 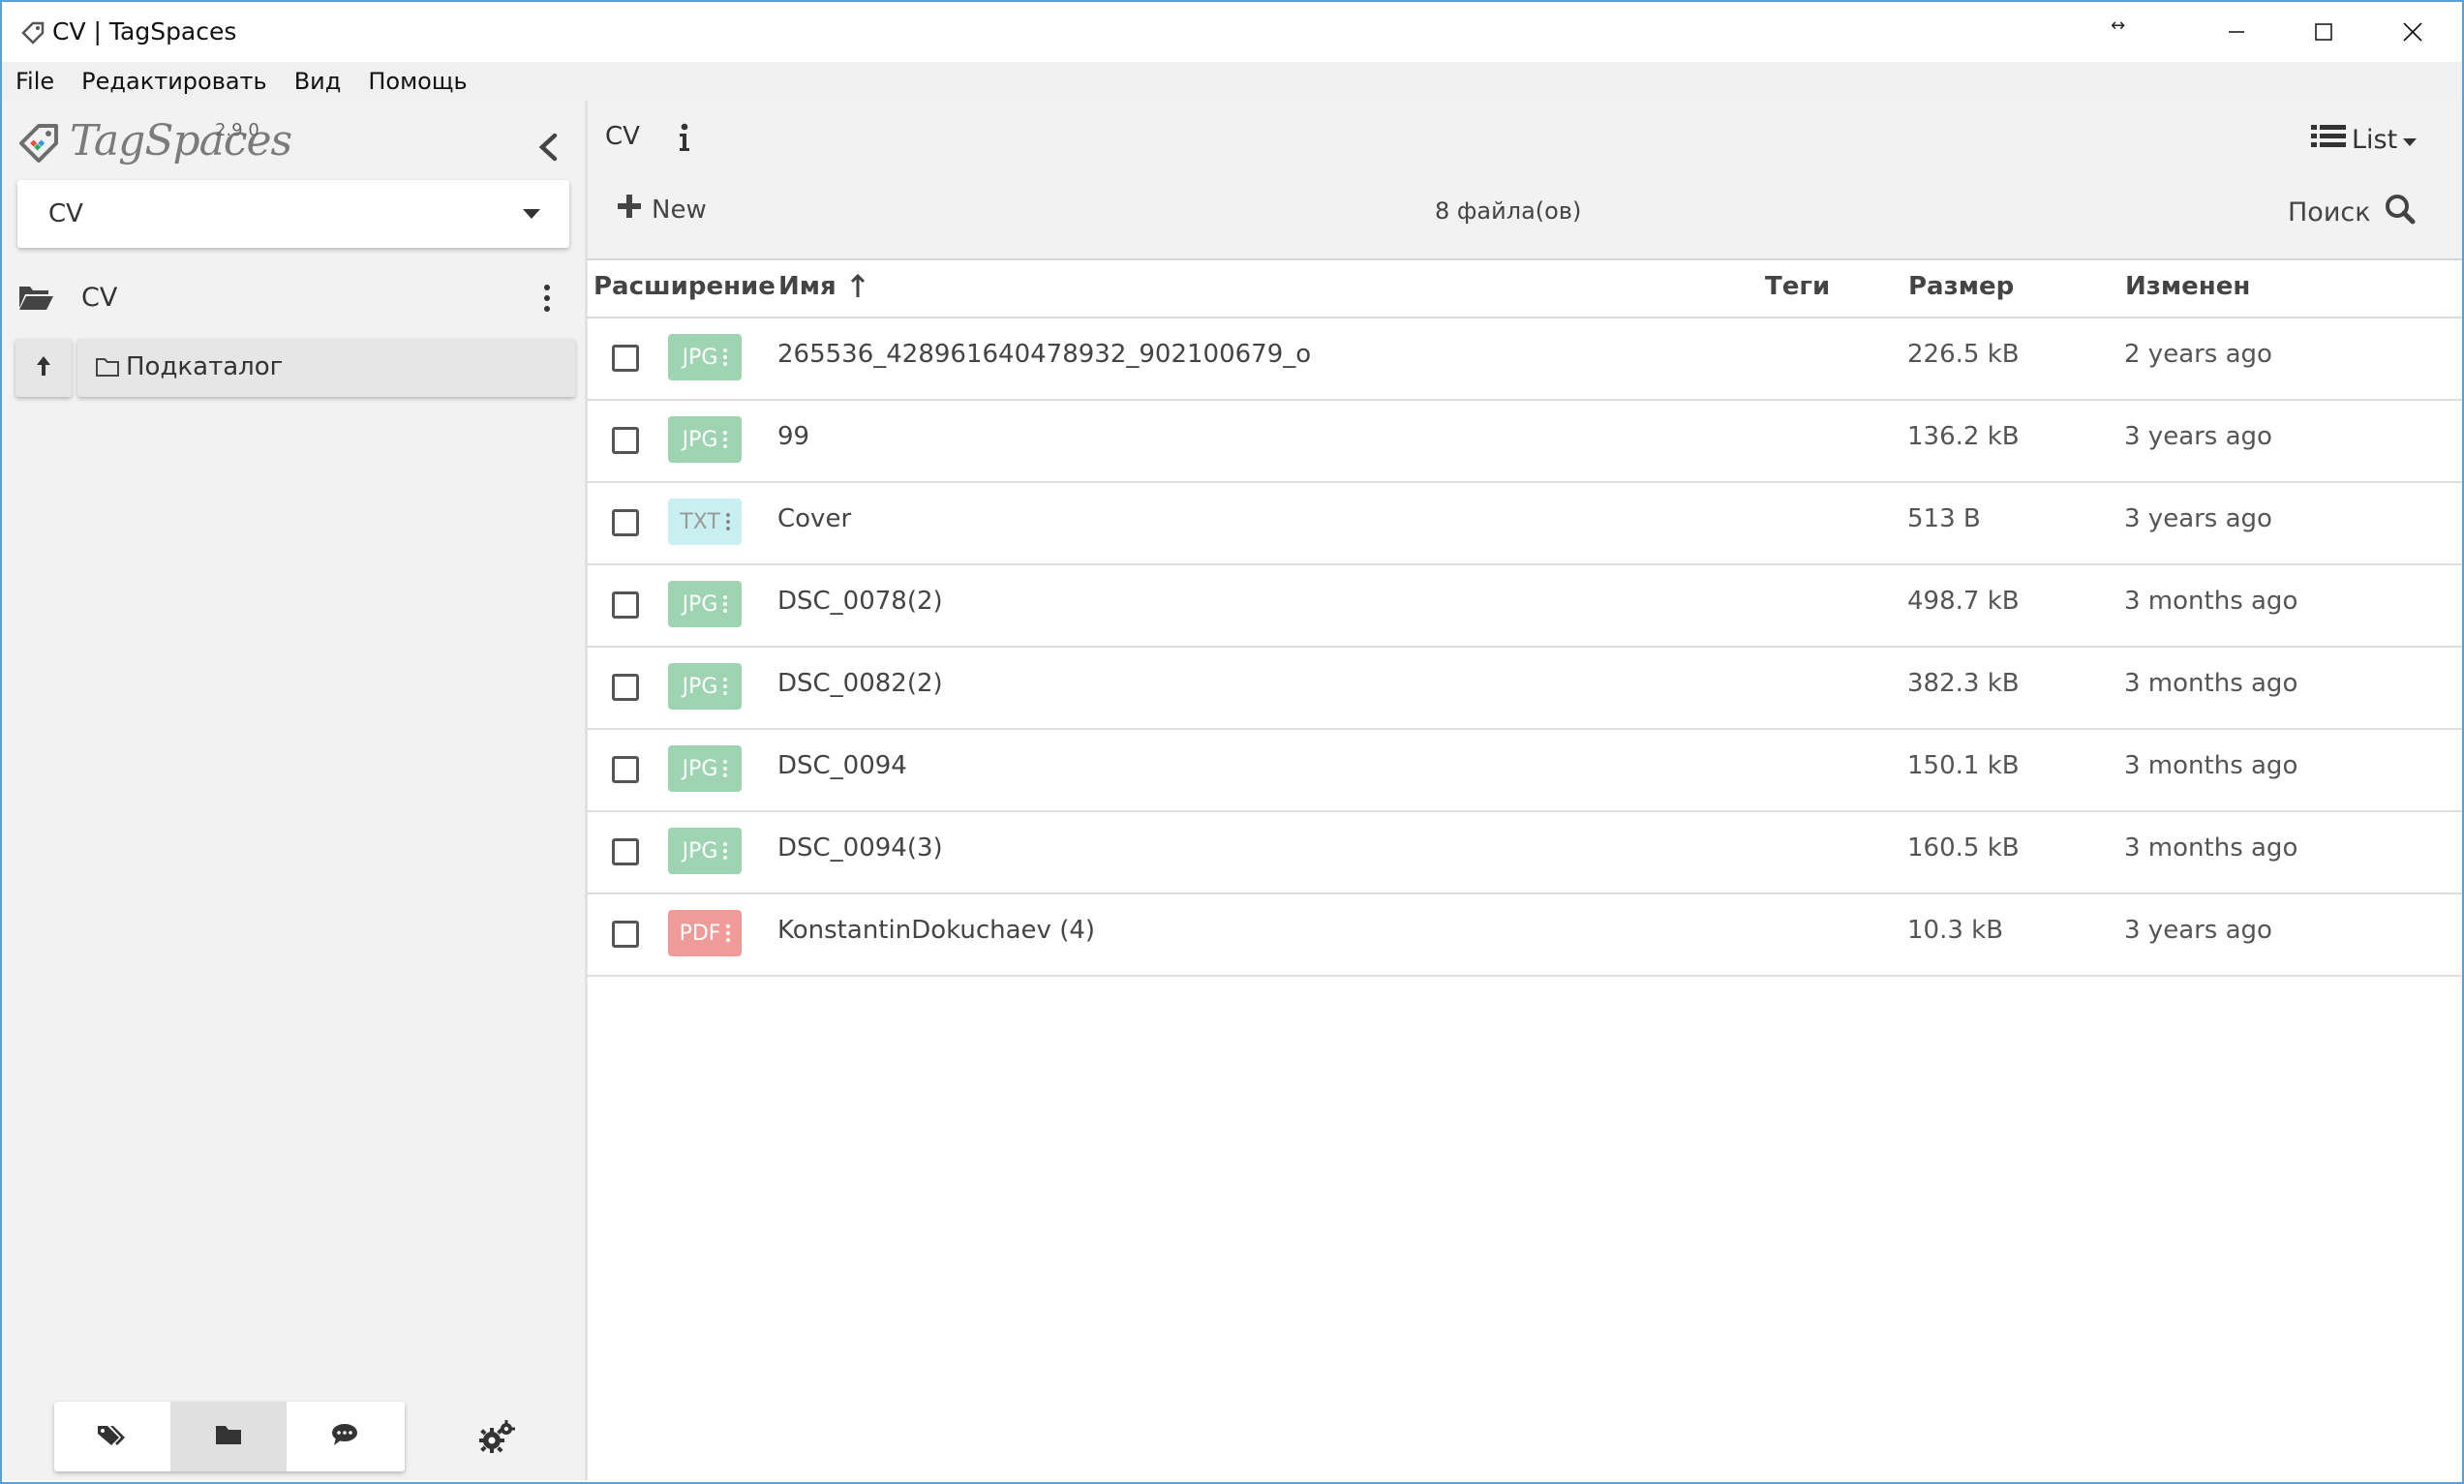 I want to click on file-size: 150.1 kB, so click(x=1963, y=765).